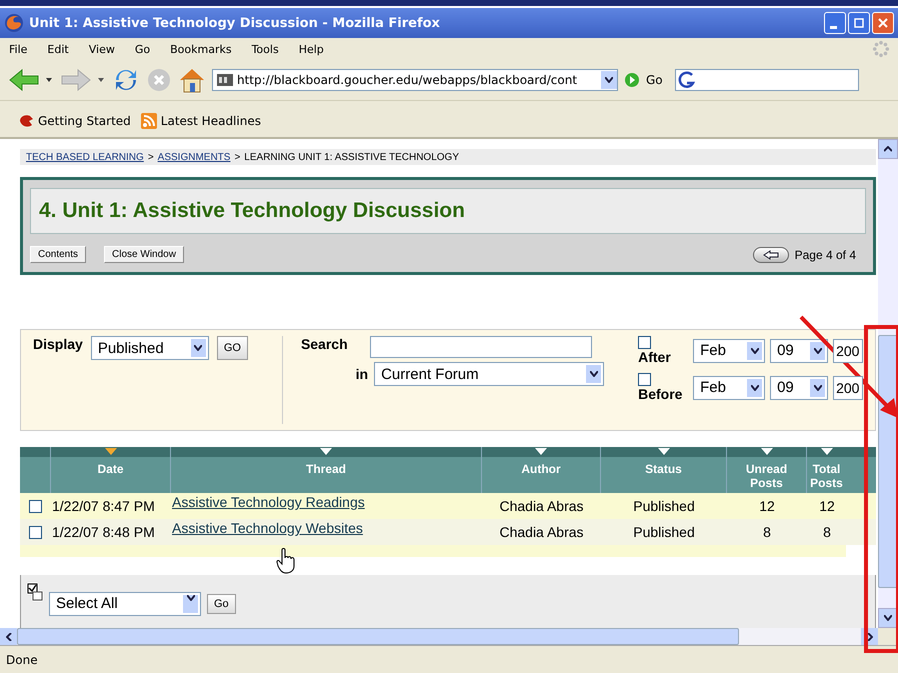 The width and height of the screenshot is (898, 673). I want to click on previous-page-button, so click(770, 254).